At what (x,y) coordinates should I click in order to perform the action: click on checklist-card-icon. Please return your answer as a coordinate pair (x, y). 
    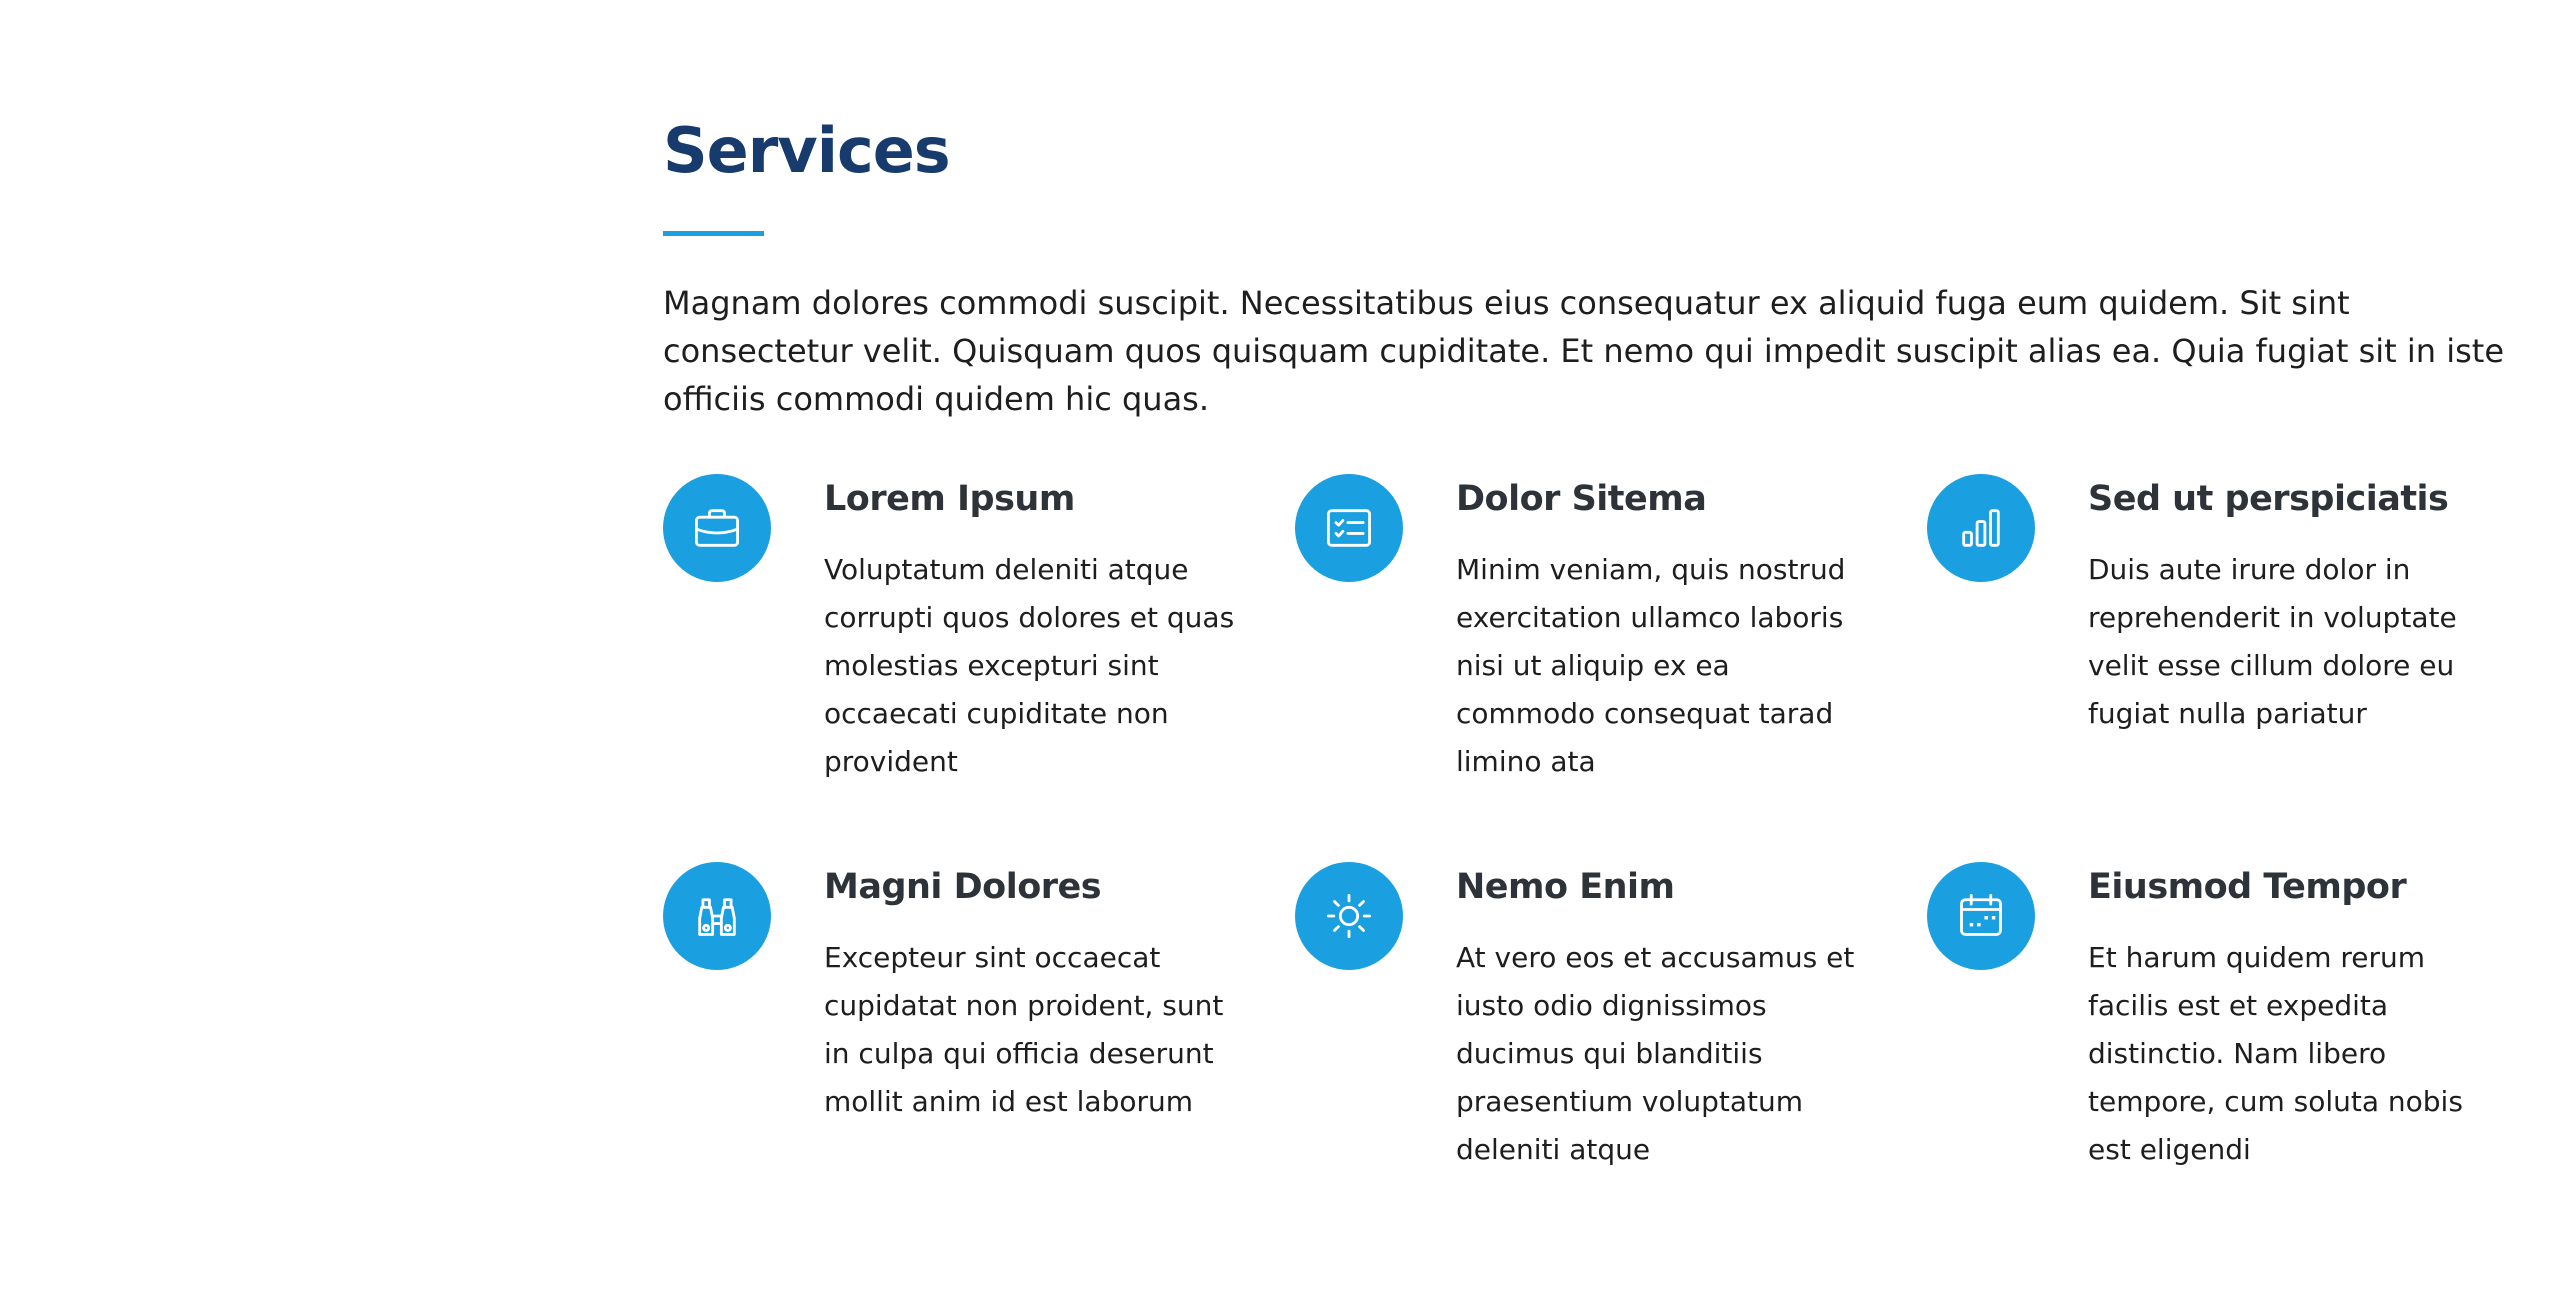
    Looking at the image, I should click on (1349, 528).